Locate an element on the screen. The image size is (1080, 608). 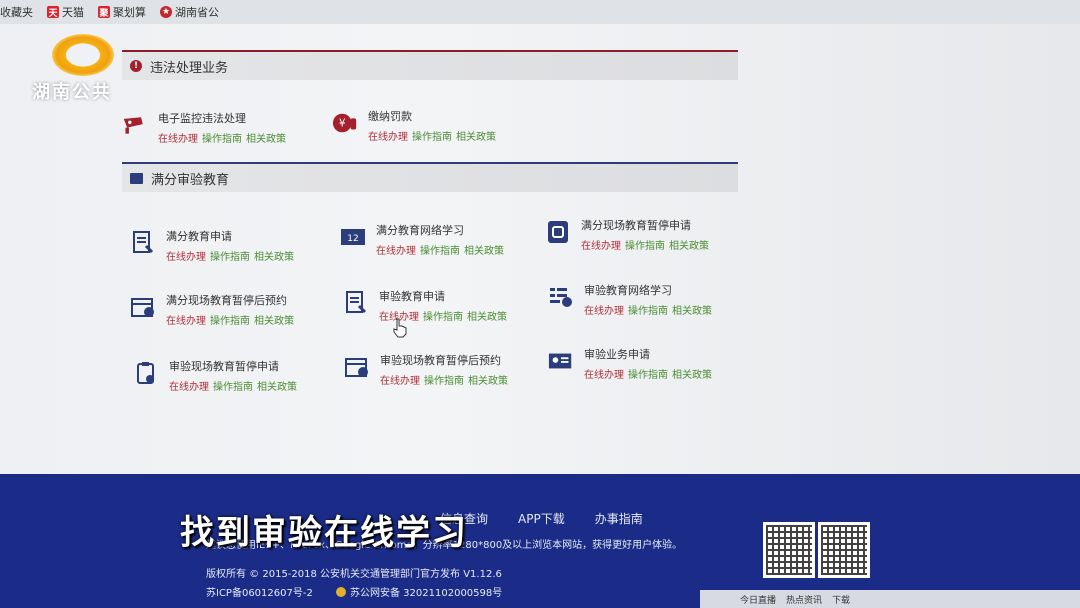
clipboard-icon is located at coordinates (146, 373).